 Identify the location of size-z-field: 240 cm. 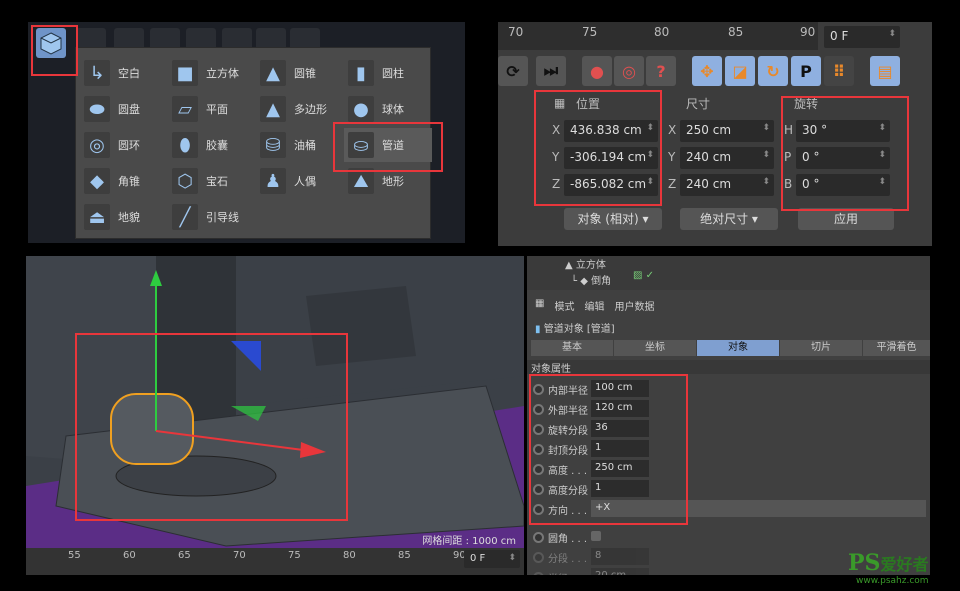
(727, 185).